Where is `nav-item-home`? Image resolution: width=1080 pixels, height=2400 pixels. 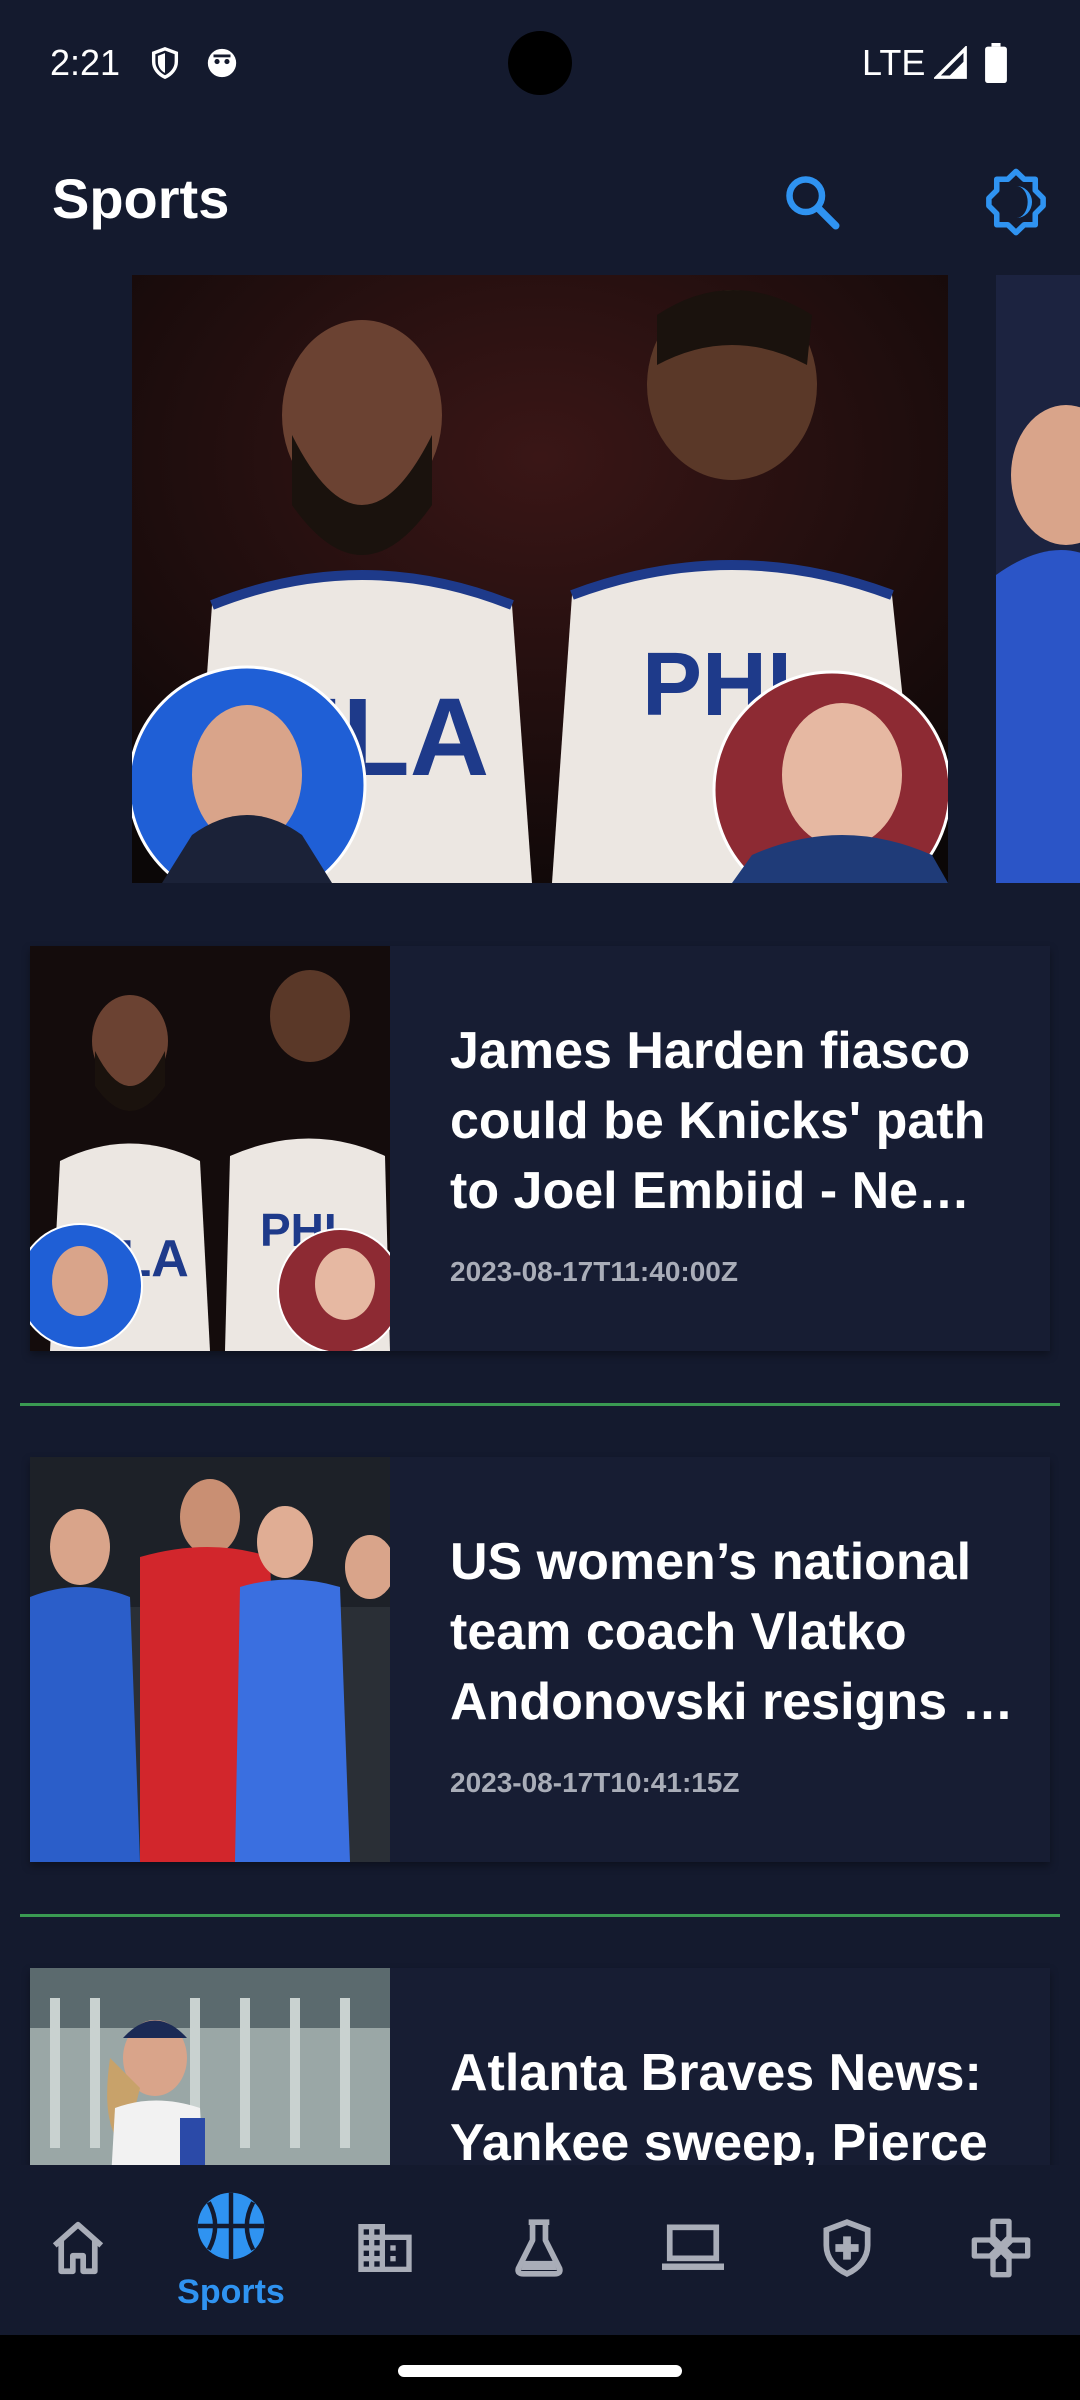 nav-item-home is located at coordinates (78, 2250).